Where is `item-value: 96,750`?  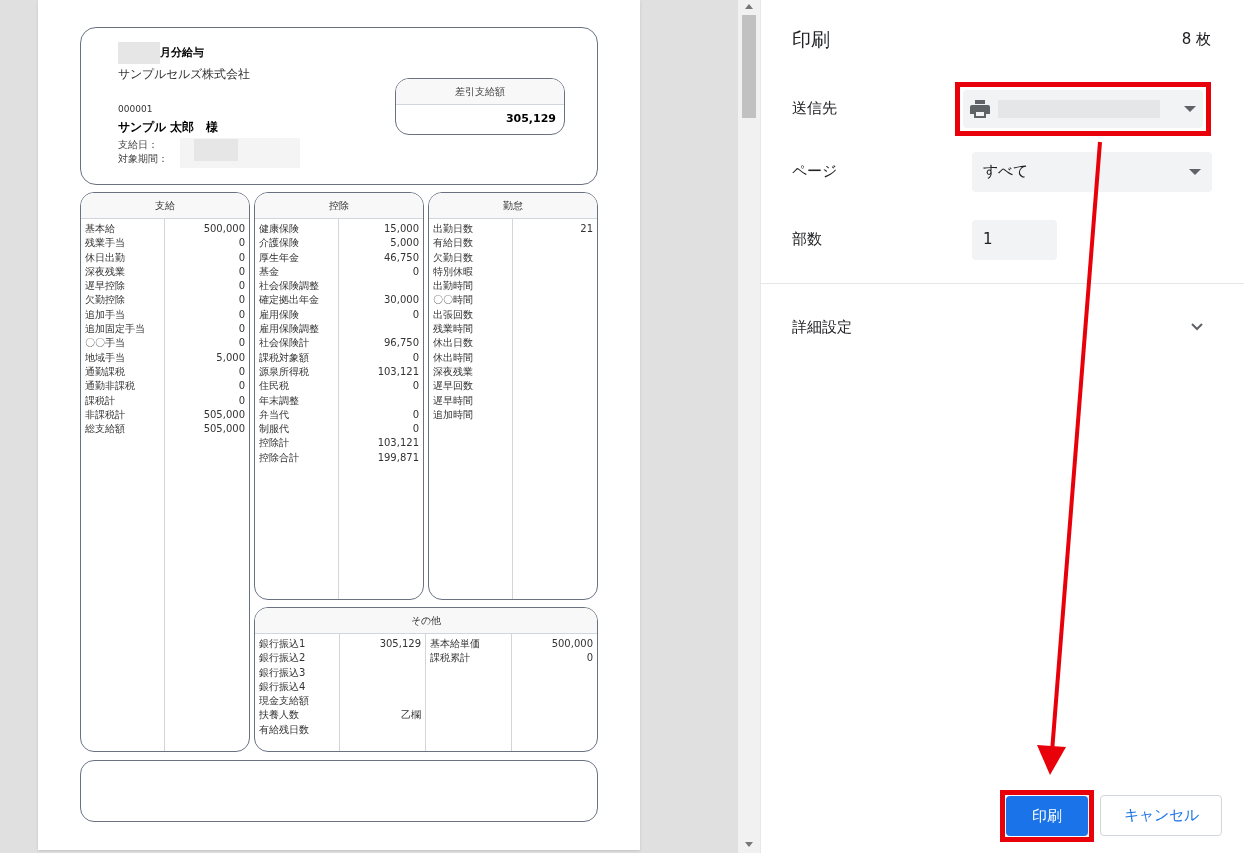 item-value: 96,750 is located at coordinates (401, 343).